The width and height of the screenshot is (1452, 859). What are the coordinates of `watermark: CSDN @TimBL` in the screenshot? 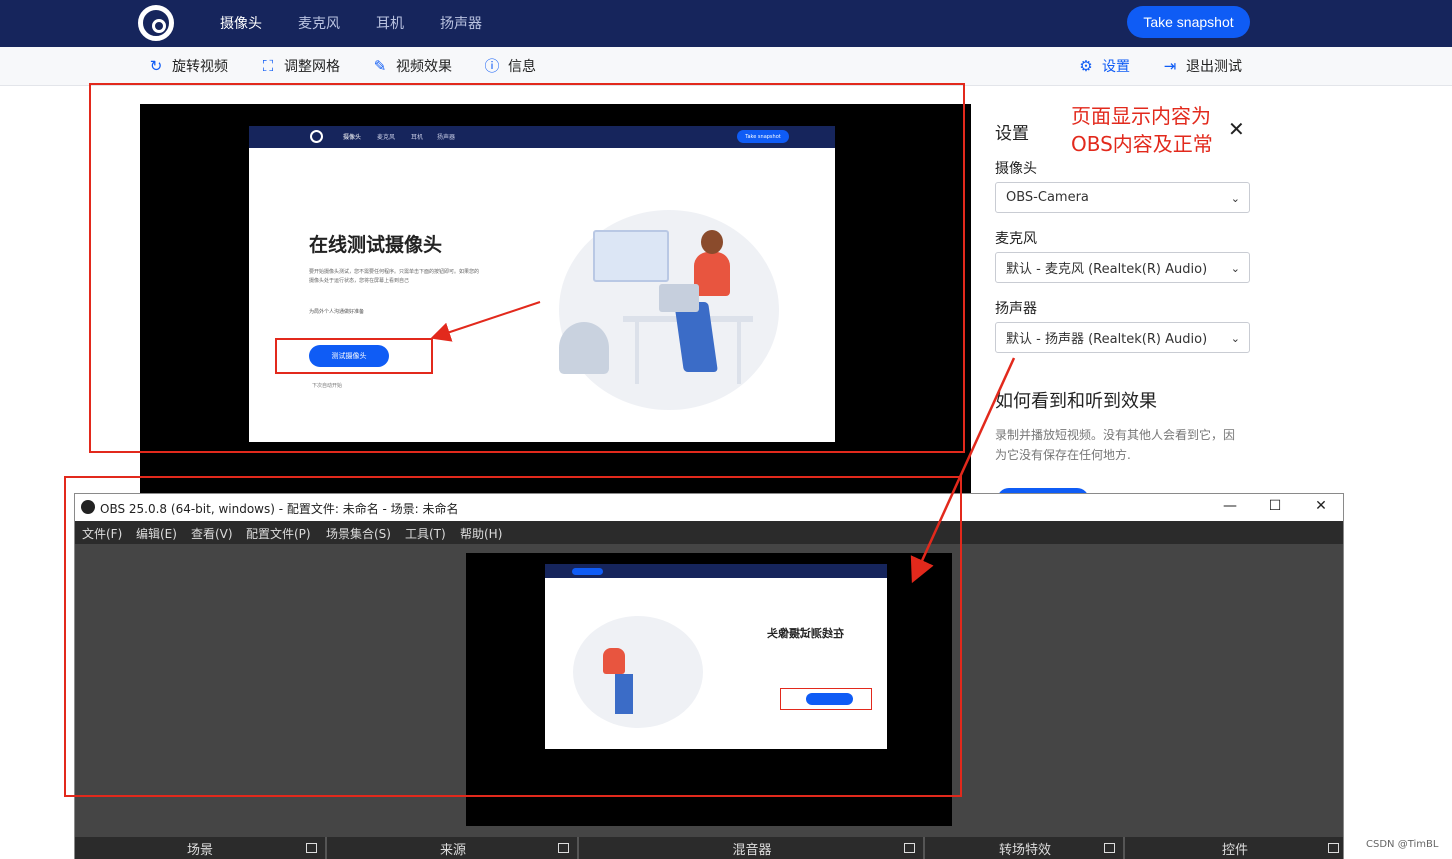 It's located at (1402, 844).